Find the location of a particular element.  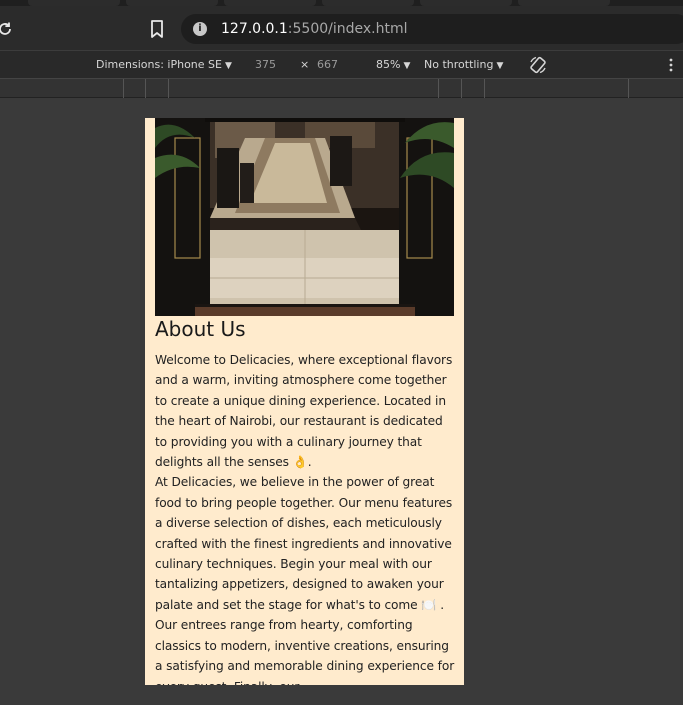

media-query-ruler is located at coordinates (341, 88).